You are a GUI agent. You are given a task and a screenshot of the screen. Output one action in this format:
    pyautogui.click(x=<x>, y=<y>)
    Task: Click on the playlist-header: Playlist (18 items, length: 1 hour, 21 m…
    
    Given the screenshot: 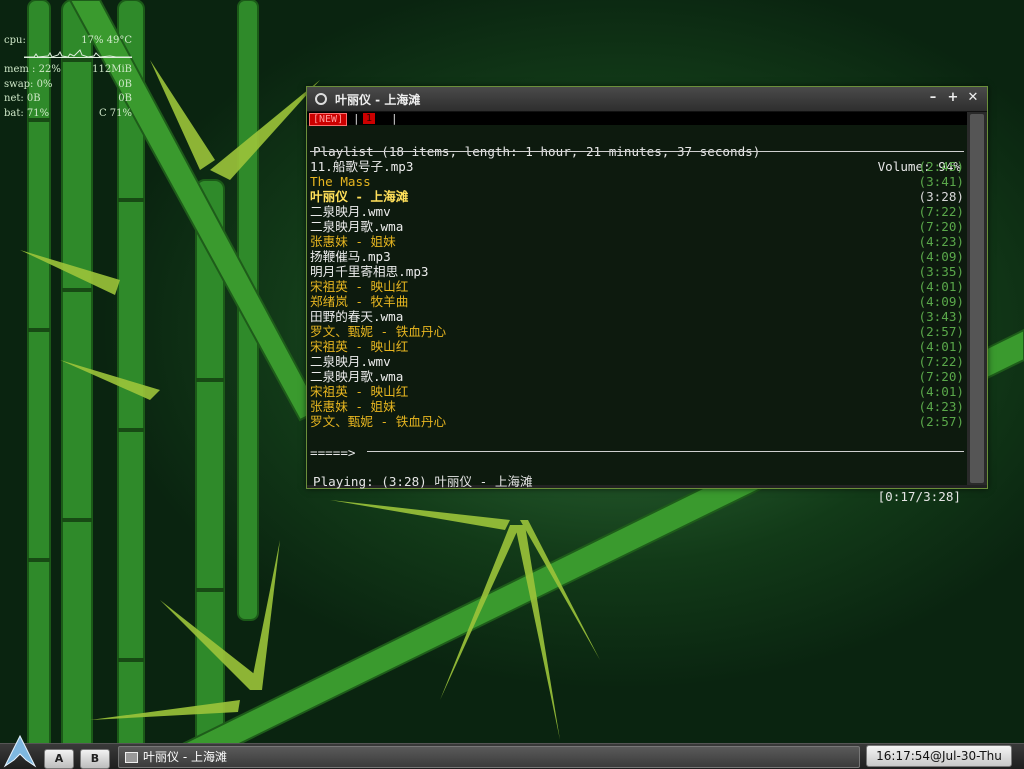 What is the action you would take?
    pyautogui.click(x=637, y=151)
    